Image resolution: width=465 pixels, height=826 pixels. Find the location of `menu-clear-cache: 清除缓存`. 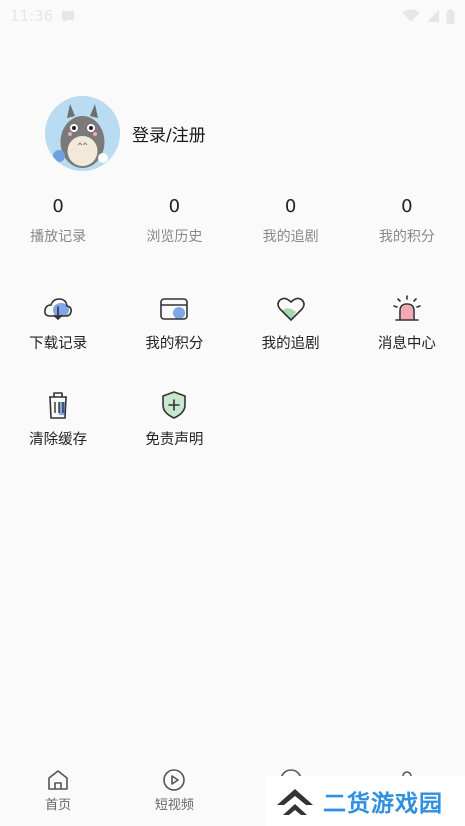

menu-clear-cache: 清除缓存 is located at coordinates (58, 418).